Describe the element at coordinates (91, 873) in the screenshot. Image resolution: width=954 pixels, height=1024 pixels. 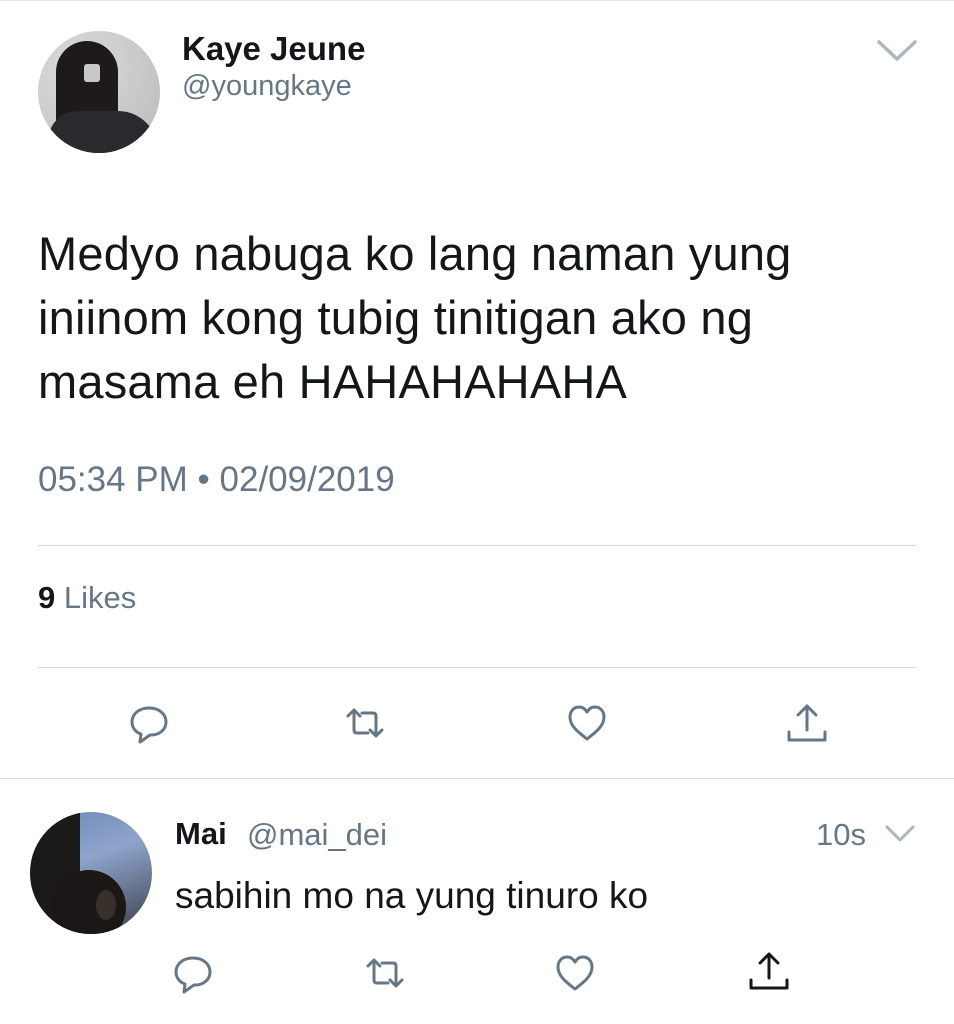
I see `reply-avatar` at that location.